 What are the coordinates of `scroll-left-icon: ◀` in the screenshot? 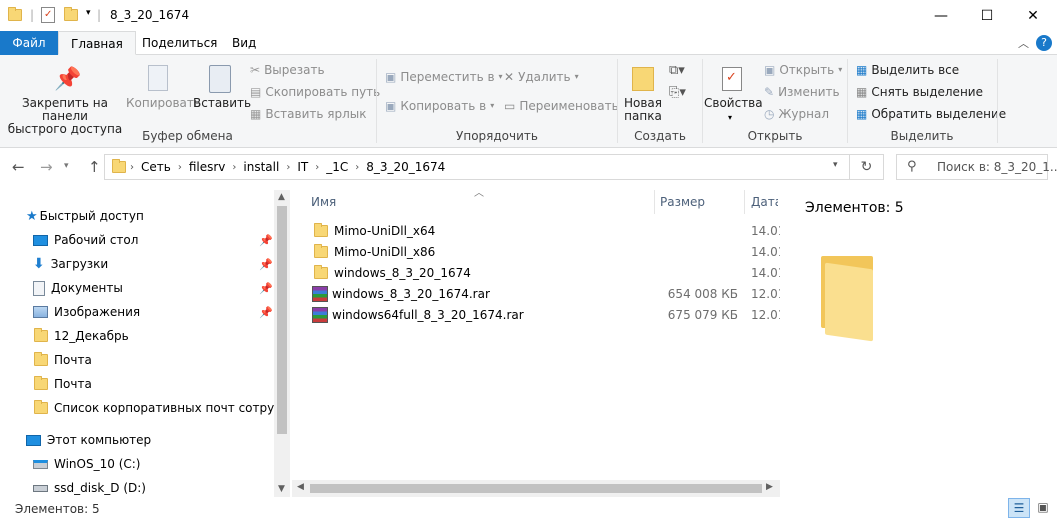 It's located at (300, 487).